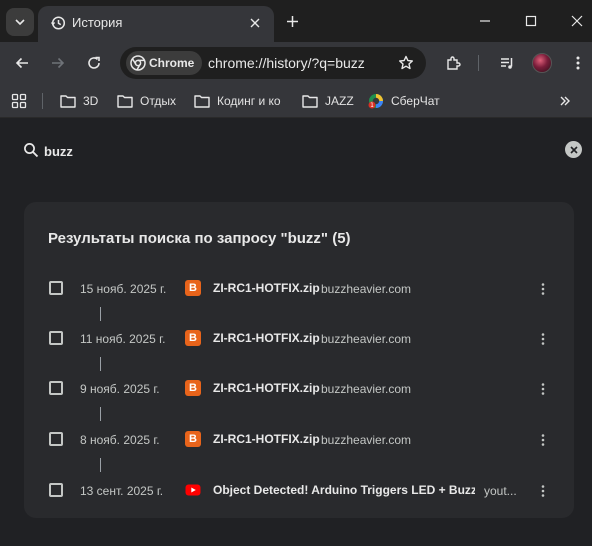  What do you see at coordinates (249, 101) in the screenshot?
I see `bookmark-label: Кодинг и ко` at bounding box center [249, 101].